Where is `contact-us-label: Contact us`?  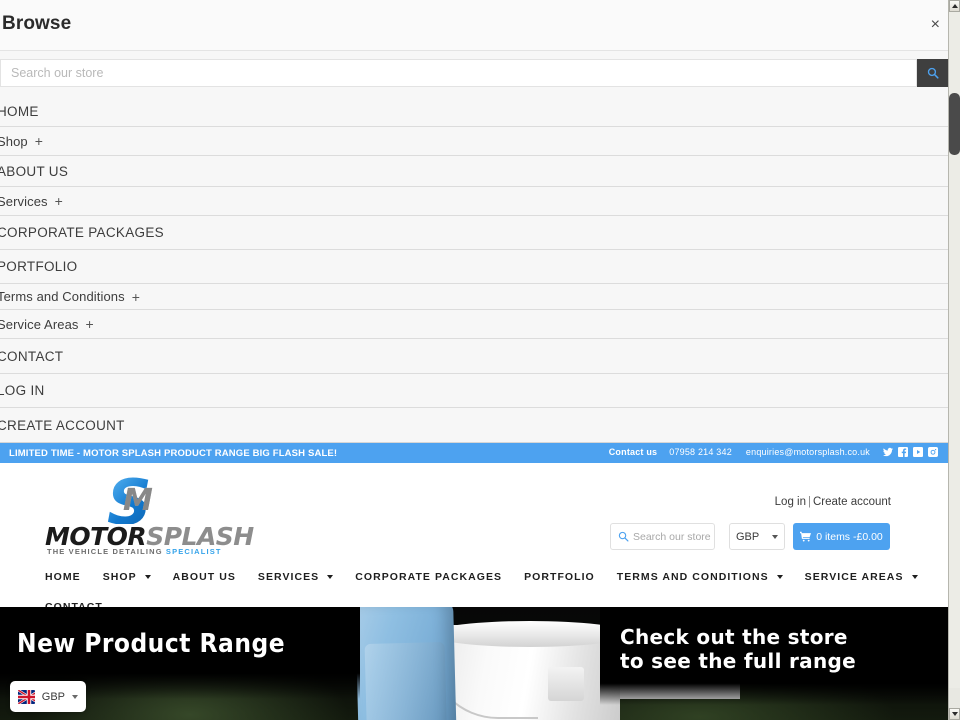 contact-us-label: Contact us is located at coordinates (633, 452).